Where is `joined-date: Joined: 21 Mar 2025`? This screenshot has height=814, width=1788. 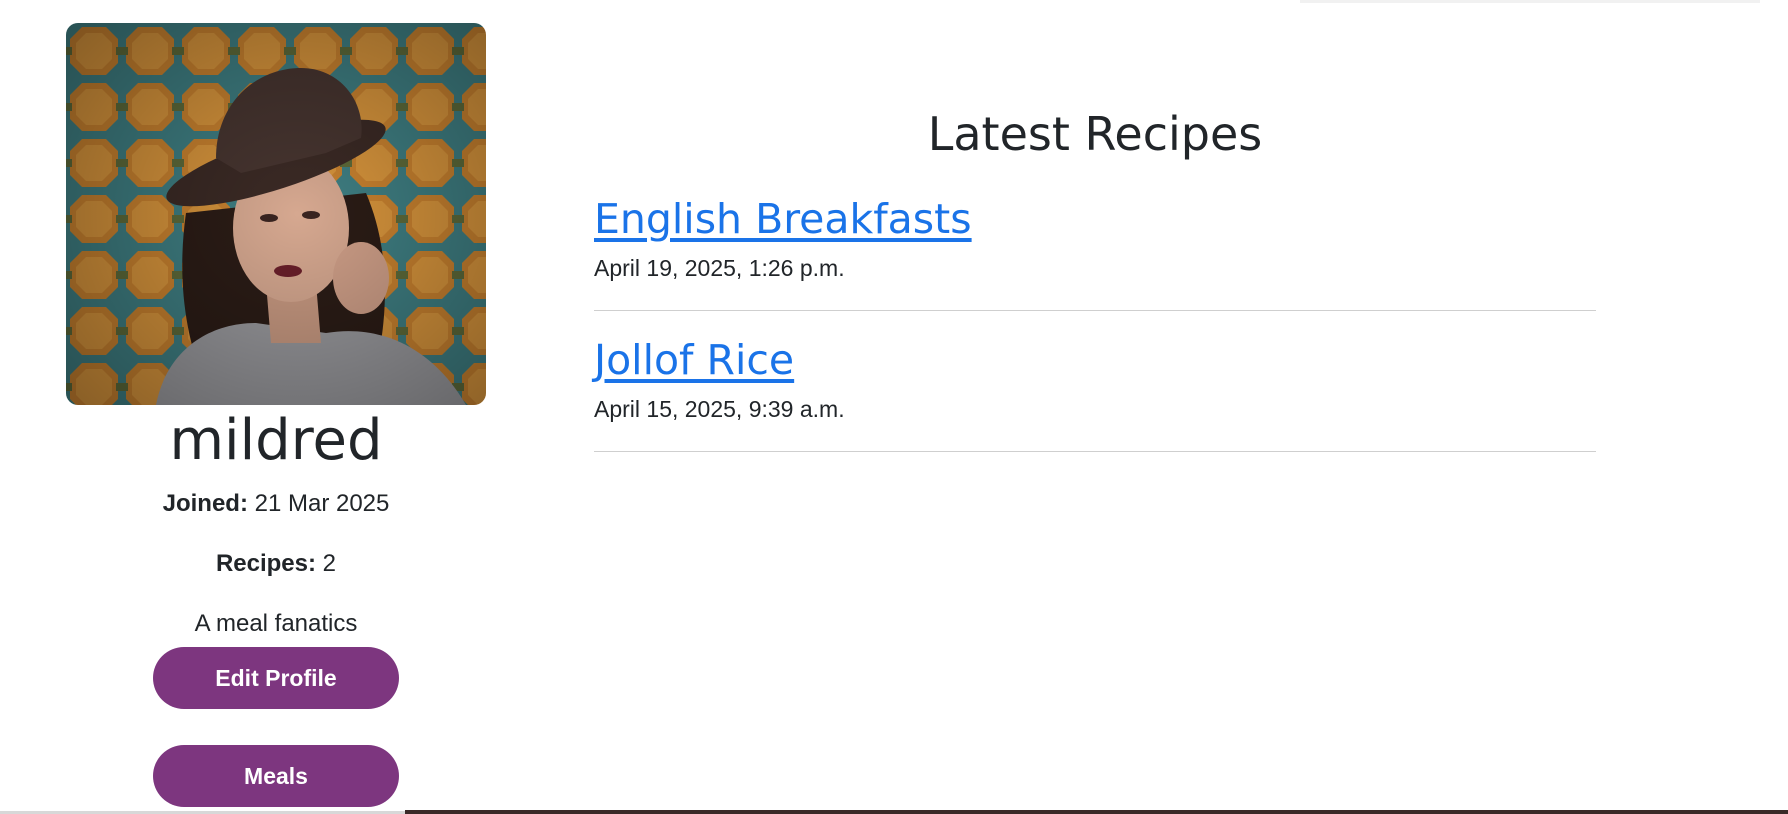 joined-date: Joined: 21 Mar 2025 is located at coordinates (276, 504).